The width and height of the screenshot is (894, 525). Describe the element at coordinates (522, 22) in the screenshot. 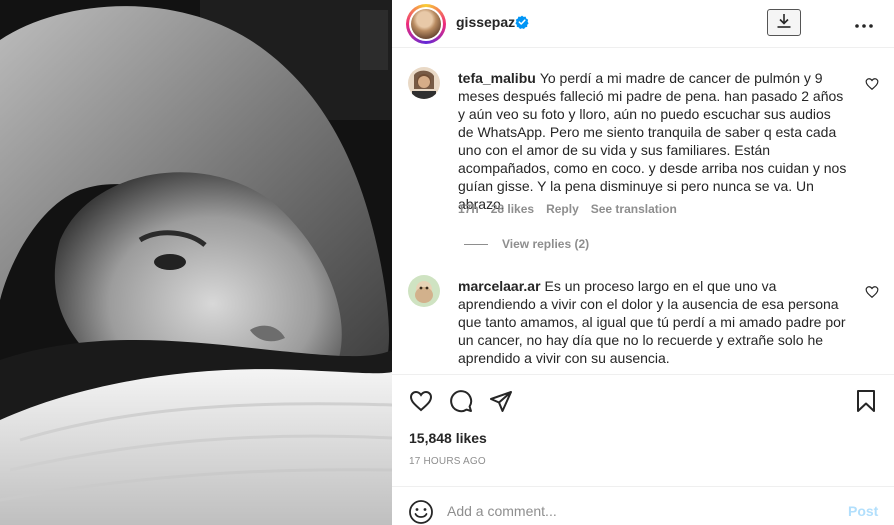

I see `verified-badge-icon` at that location.